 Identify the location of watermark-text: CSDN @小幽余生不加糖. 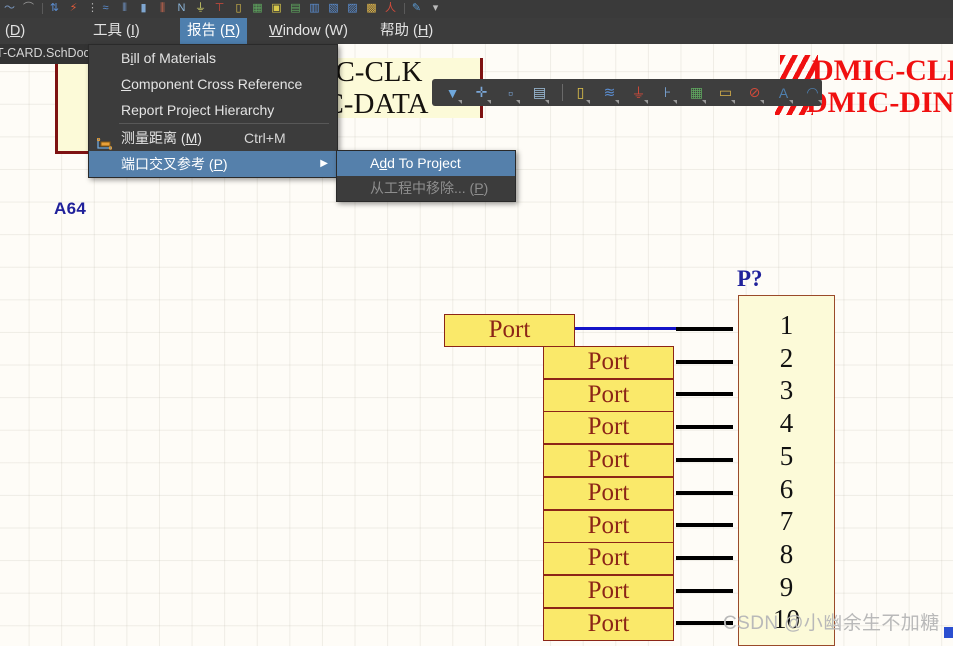
(831, 623).